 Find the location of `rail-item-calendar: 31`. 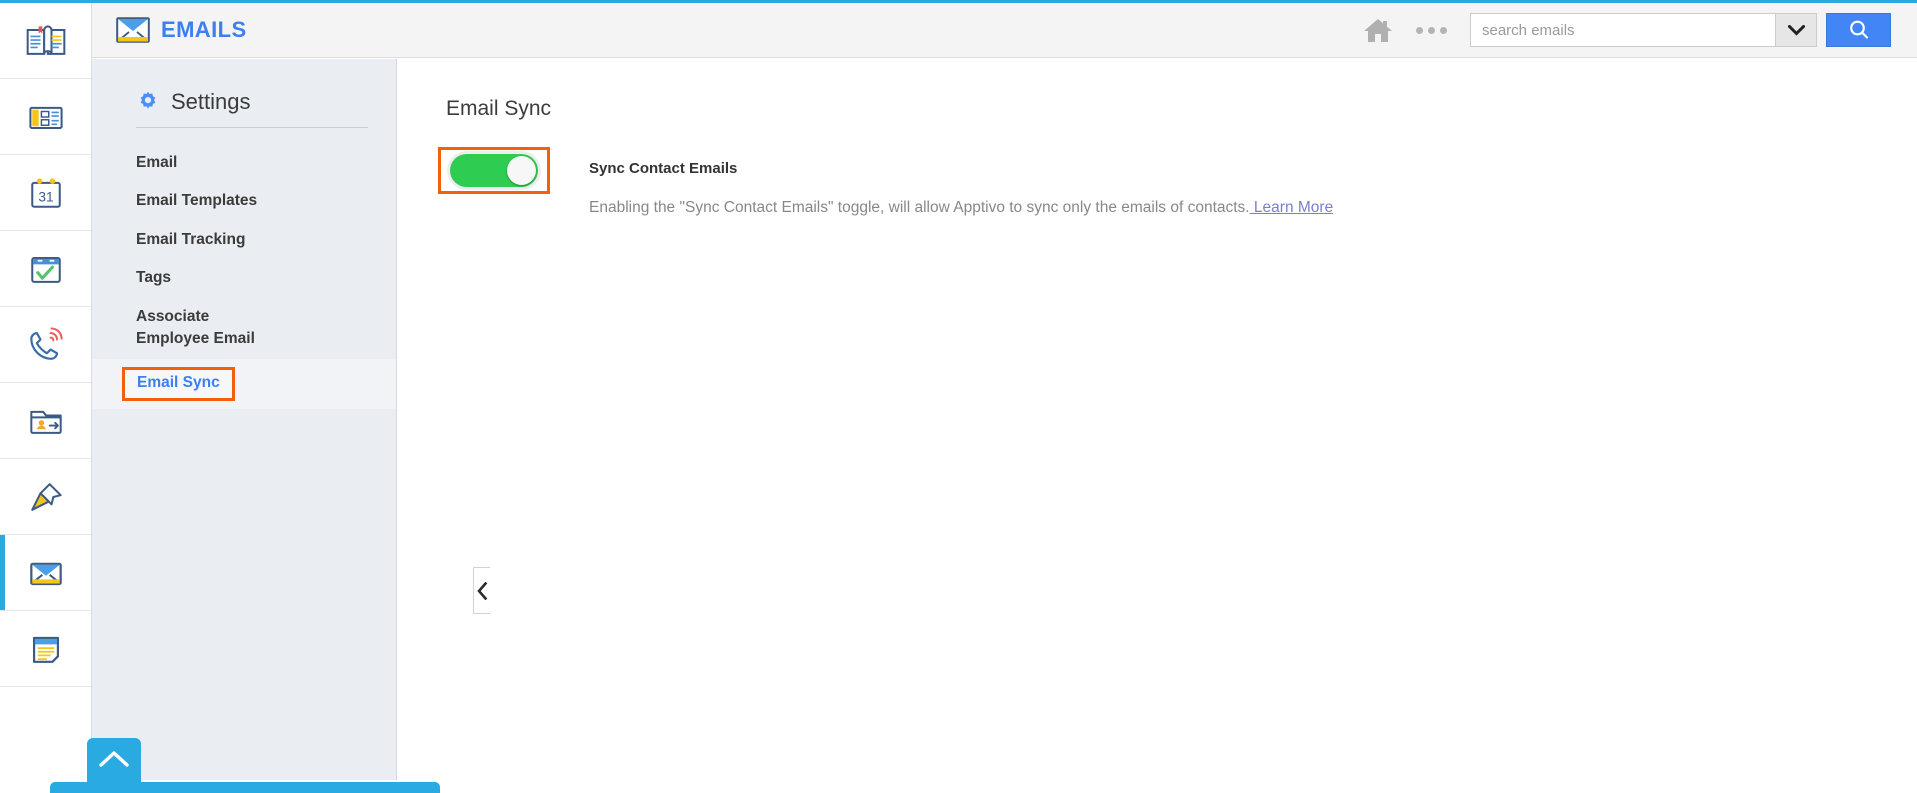

rail-item-calendar: 31 is located at coordinates (45, 193).